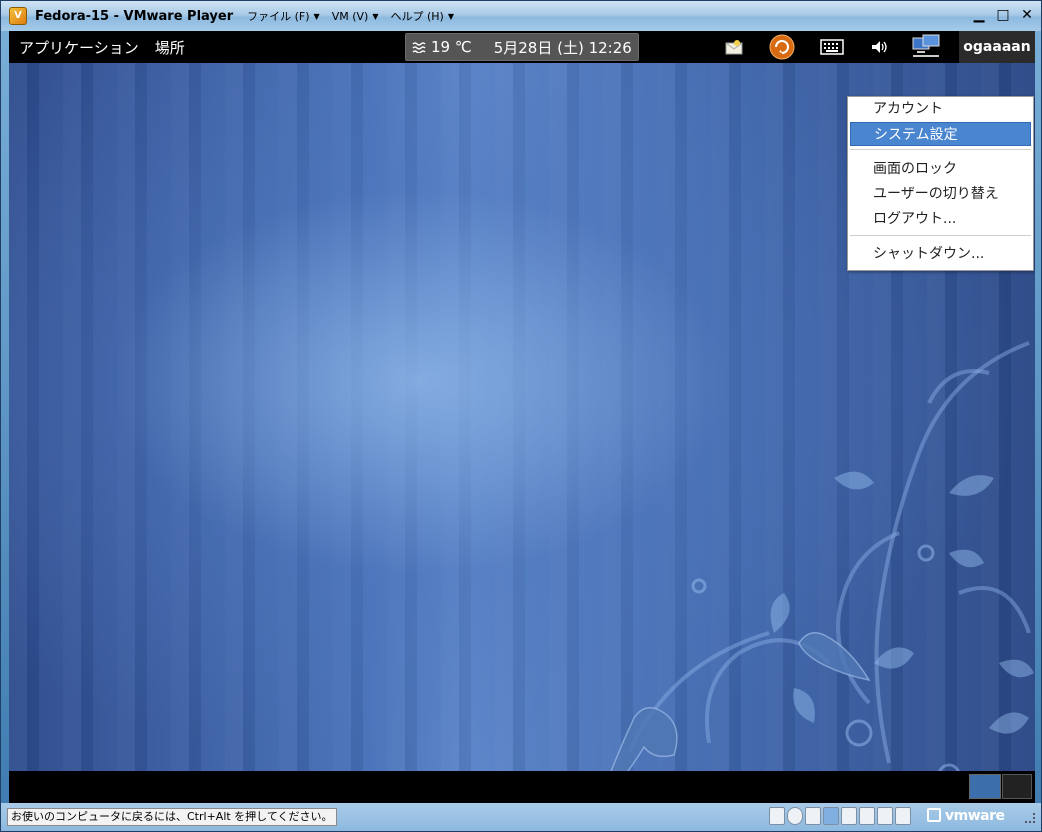 The image size is (1042, 832). Describe the element at coordinates (1027, 15) in the screenshot. I see `close-button: ✕` at that location.